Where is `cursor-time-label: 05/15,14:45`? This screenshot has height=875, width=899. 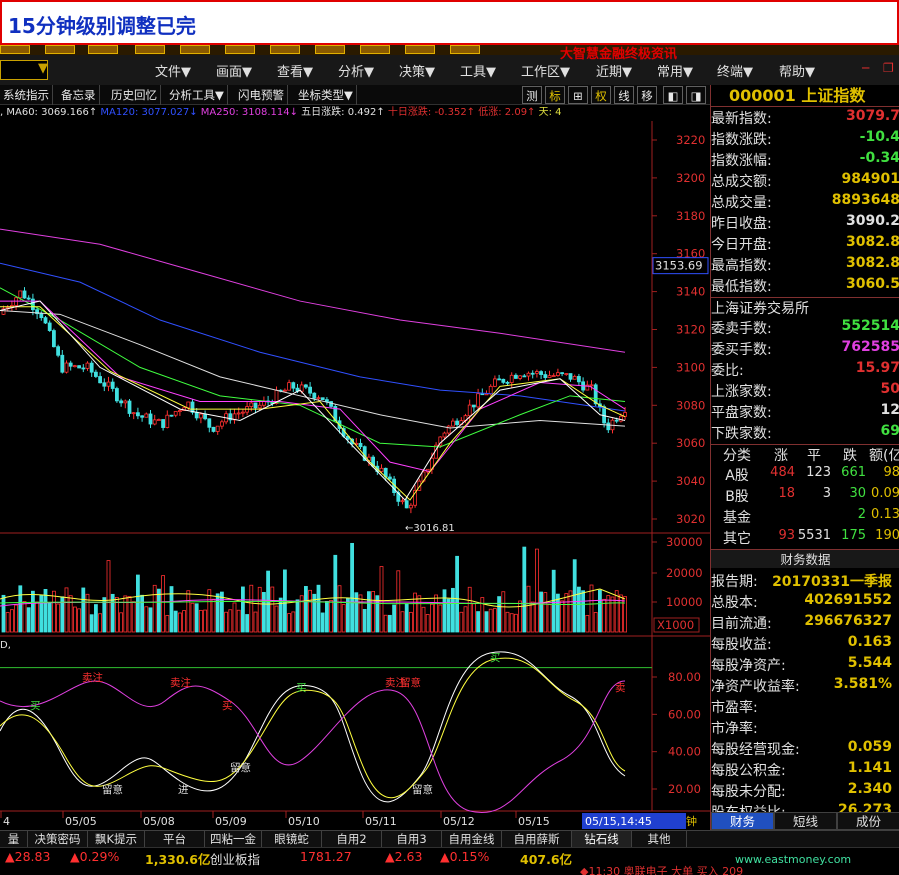 cursor-time-label: 05/15,14:45 is located at coordinates (618, 821).